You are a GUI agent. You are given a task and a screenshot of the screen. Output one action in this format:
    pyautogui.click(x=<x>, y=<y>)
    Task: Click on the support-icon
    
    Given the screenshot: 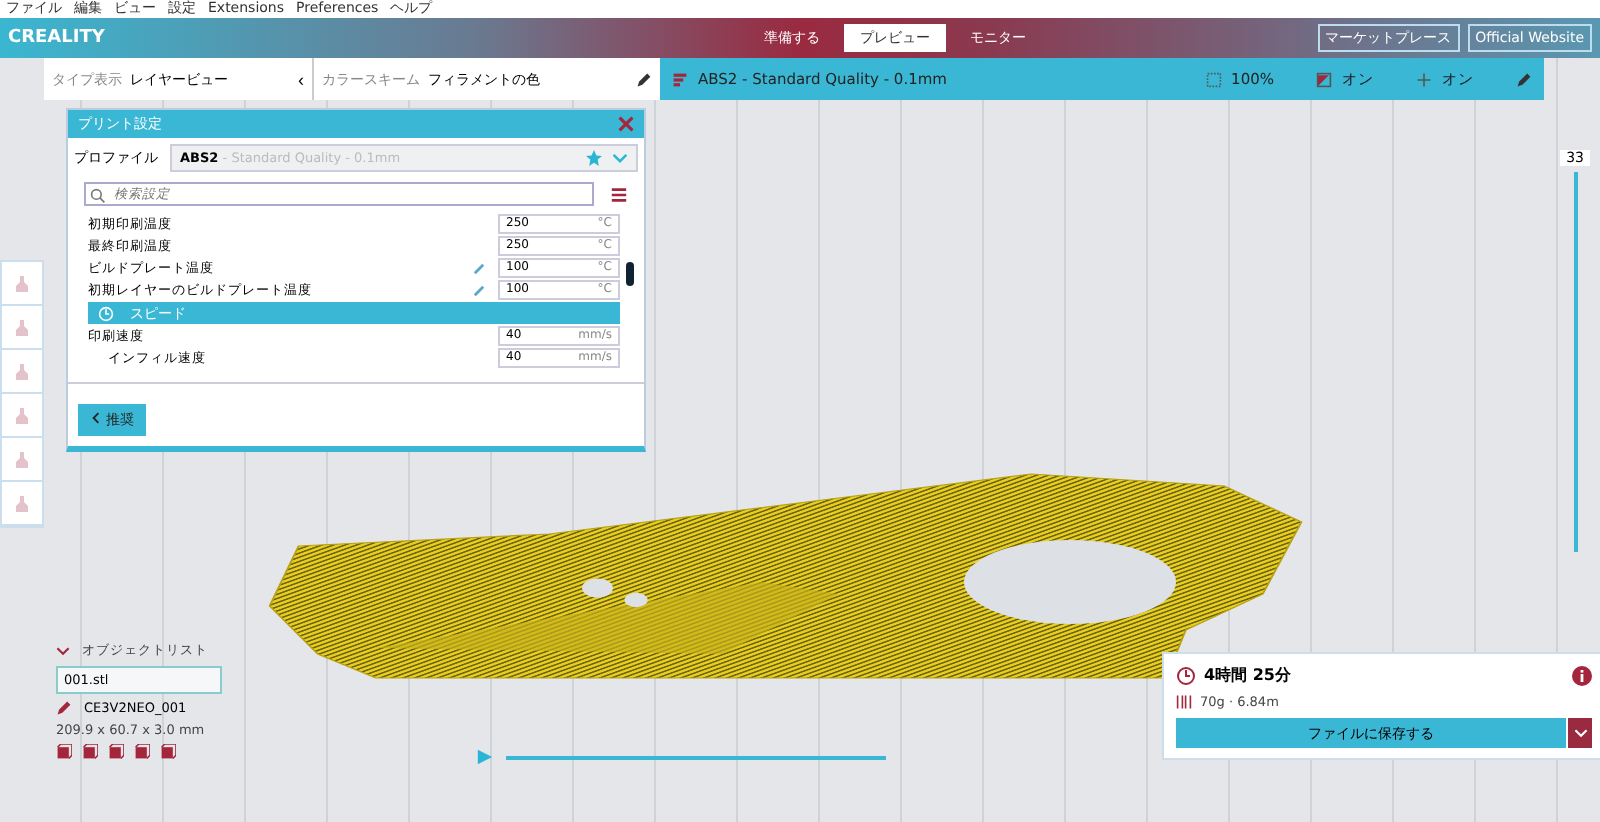 What is the action you would take?
    pyautogui.click(x=1324, y=79)
    